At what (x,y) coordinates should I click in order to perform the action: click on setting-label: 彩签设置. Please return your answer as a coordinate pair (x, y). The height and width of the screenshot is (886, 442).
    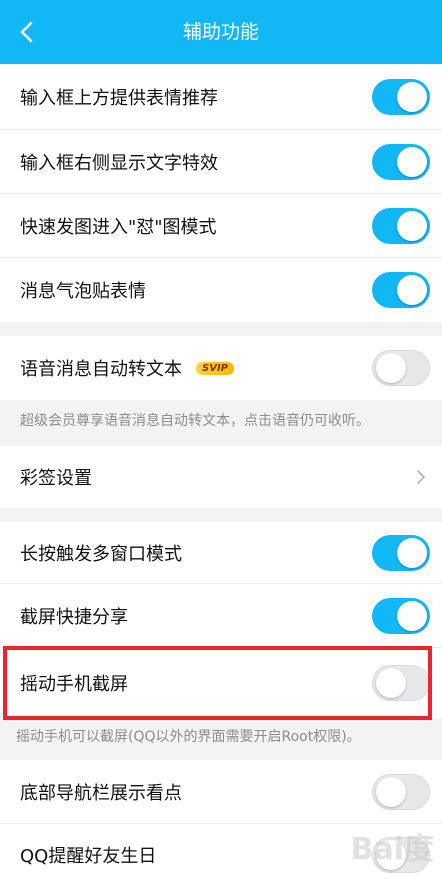
    Looking at the image, I should click on (56, 478).